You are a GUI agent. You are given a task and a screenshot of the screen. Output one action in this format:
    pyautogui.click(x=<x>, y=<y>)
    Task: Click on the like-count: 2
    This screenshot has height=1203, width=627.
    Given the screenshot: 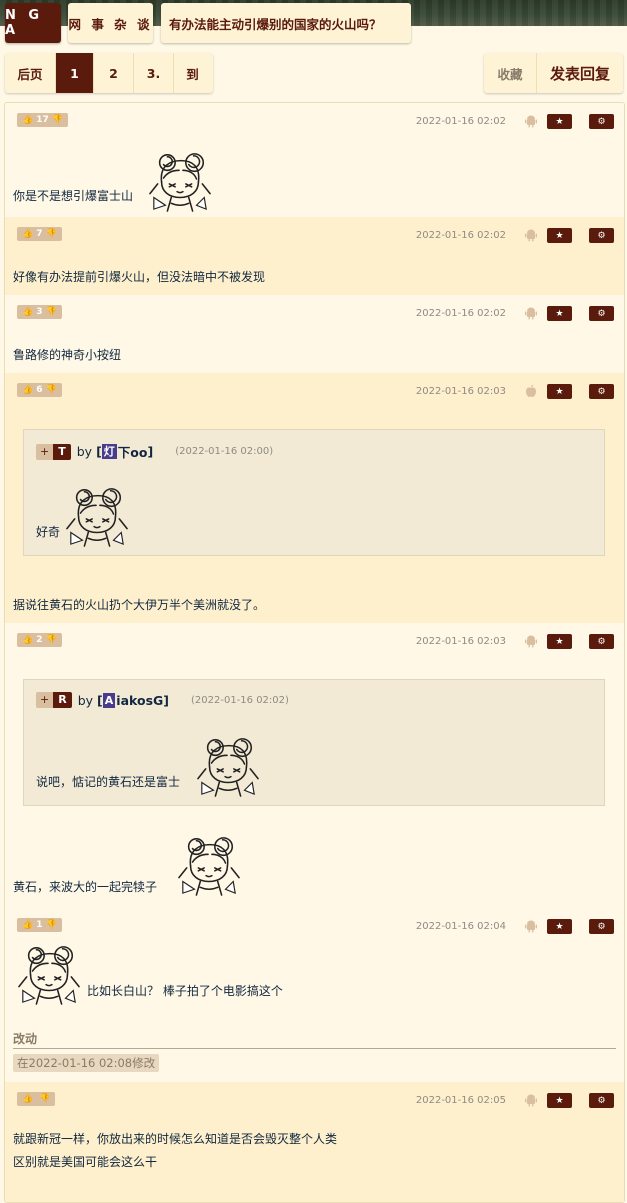 What is the action you would take?
    pyautogui.click(x=39, y=640)
    